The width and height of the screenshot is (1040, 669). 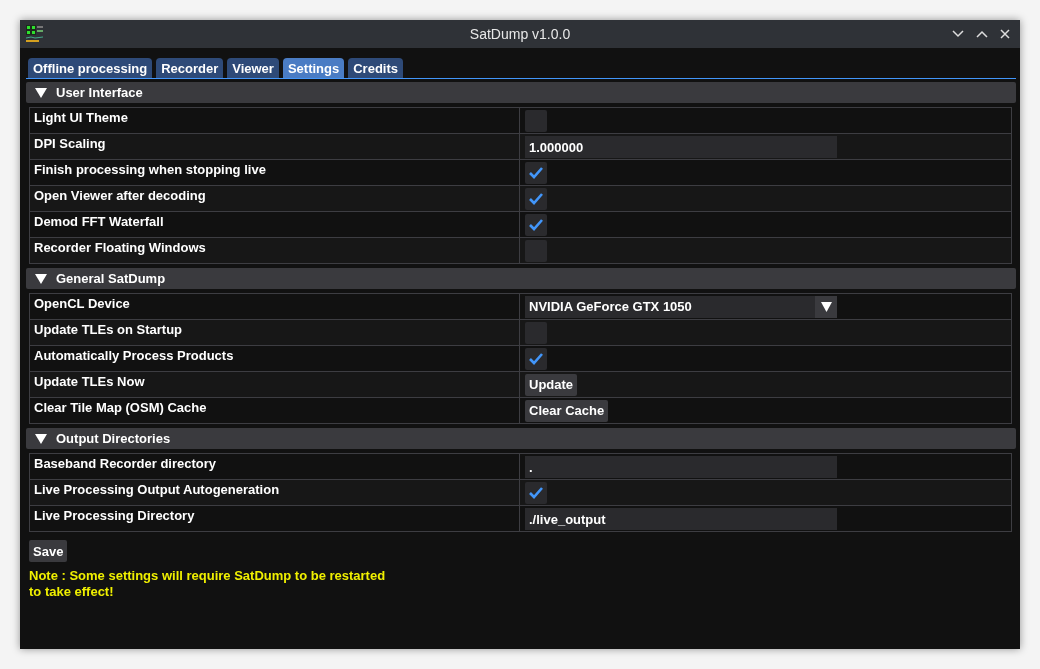 What do you see at coordinates (681, 306) in the screenshot?
I see `dropdown: NVIDIA GeForce GTX 1050` at bounding box center [681, 306].